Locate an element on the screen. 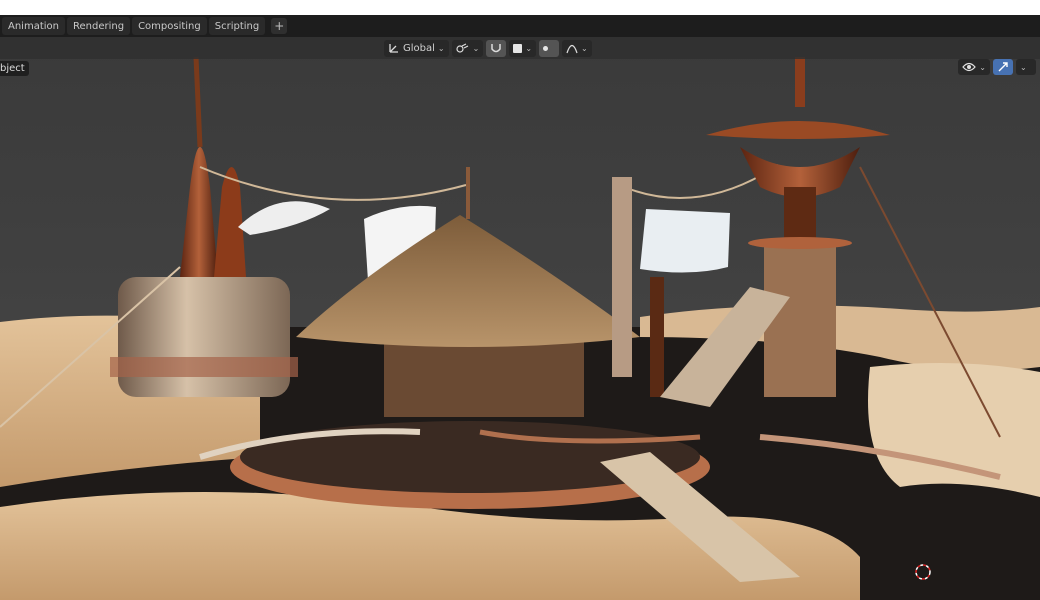  middle-pillar is located at coordinates (622, 277).